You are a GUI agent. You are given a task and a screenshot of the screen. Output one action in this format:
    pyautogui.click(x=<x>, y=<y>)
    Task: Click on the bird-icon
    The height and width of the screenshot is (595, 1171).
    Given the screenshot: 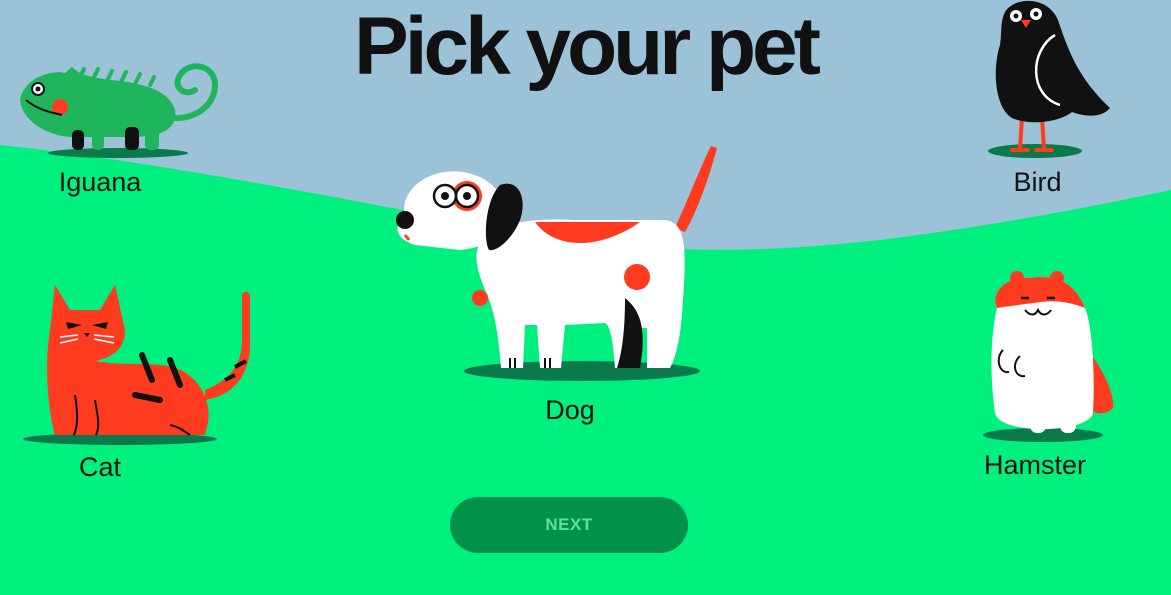 What is the action you would take?
    pyautogui.click(x=1049, y=79)
    